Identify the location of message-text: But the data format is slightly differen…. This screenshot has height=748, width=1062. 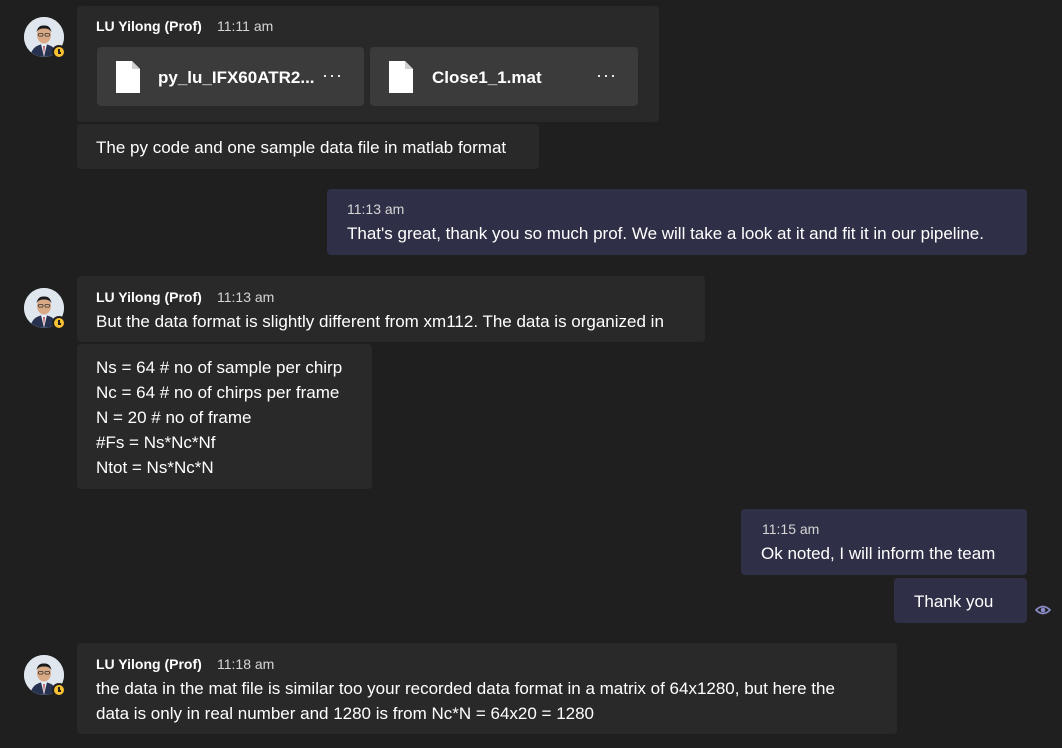
(380, 321).